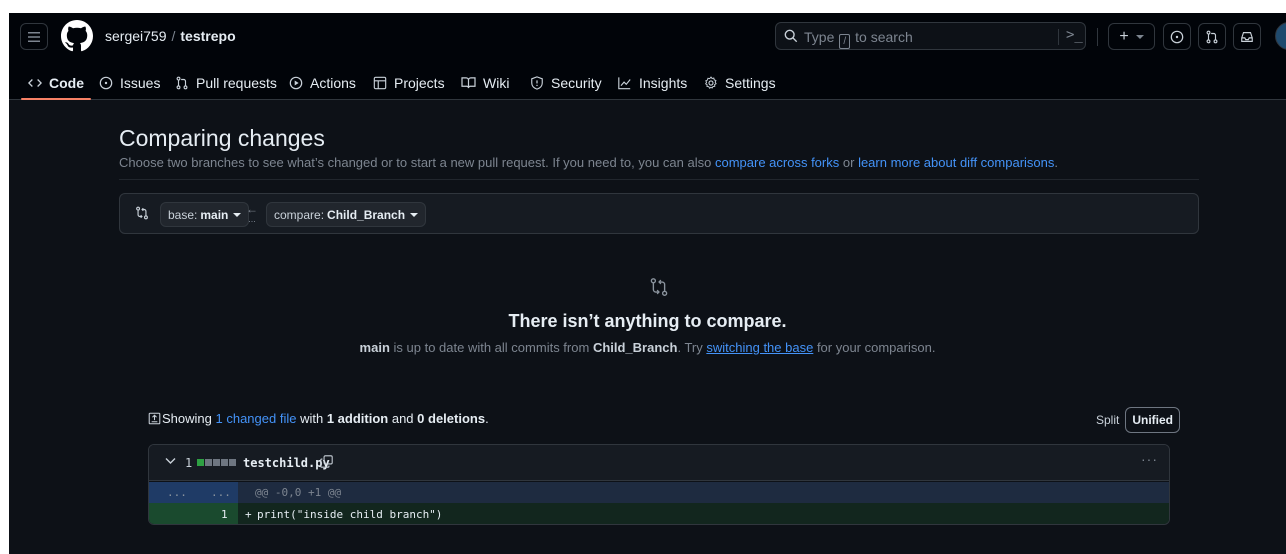 The width and height of the screenshot is (1286, 554). I want to click on hamburger-icon, so click(34, 36).